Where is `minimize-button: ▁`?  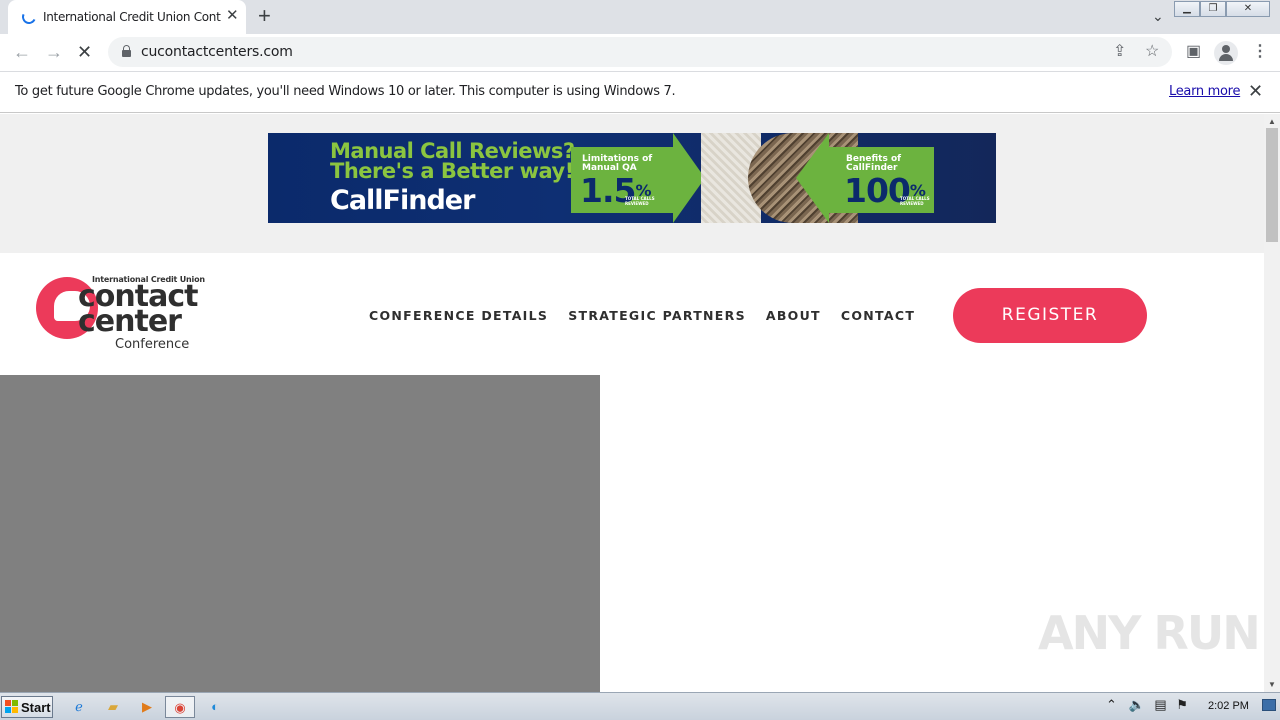 minimize-button: ▁ is located at coordinates (1187, 9).